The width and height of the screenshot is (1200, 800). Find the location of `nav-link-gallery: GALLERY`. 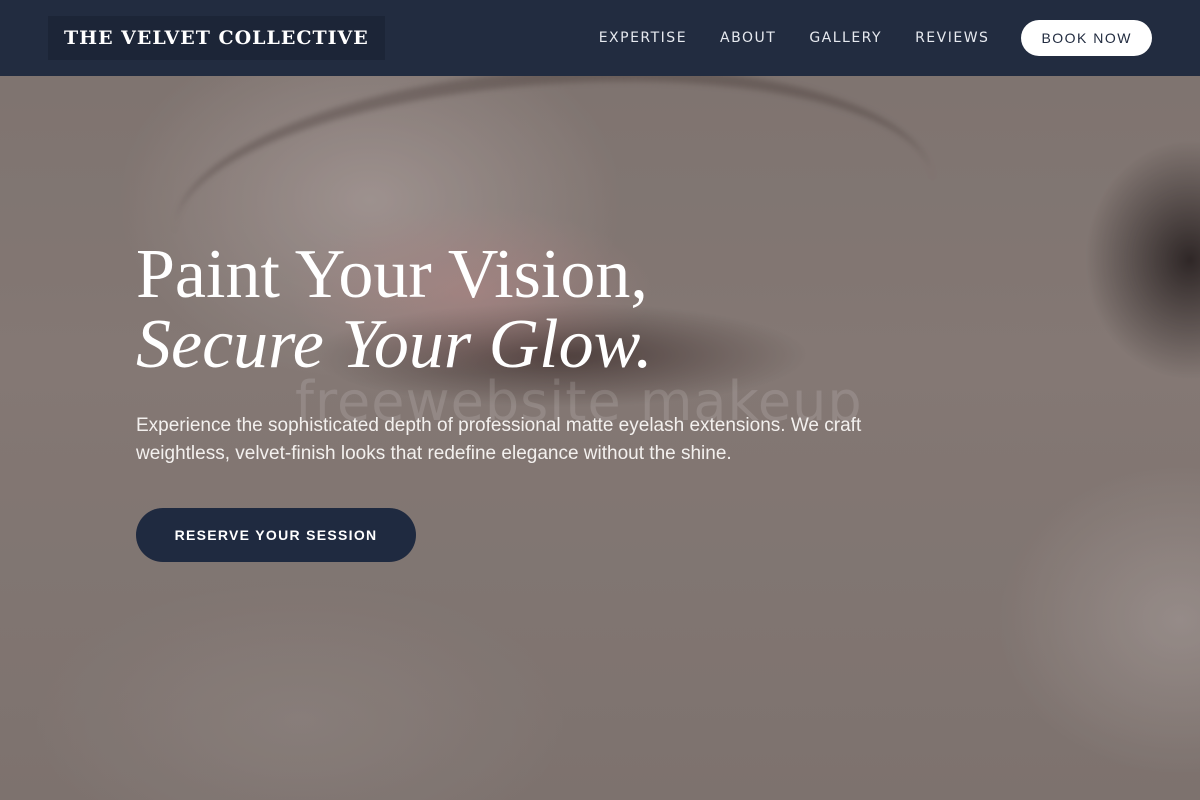

nav-link-gallery: GALLERY is located at coordinates (845, 38).